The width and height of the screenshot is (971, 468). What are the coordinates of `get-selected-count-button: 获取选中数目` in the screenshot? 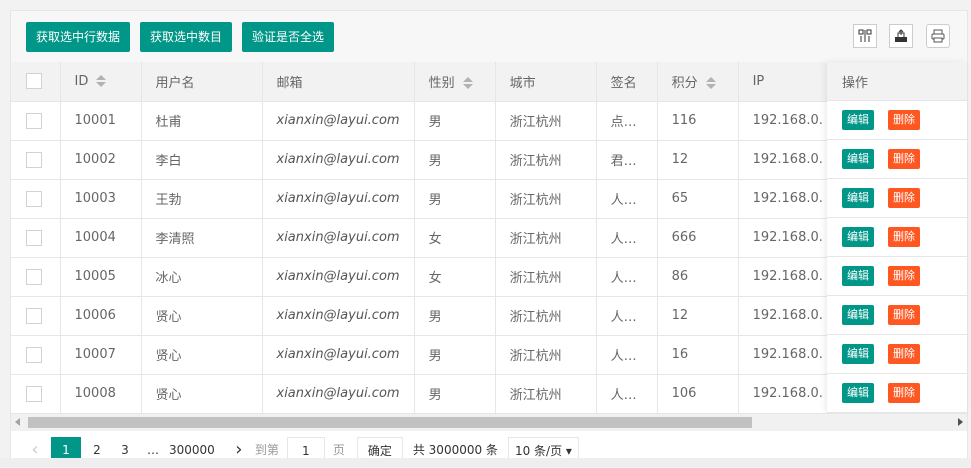 It's located at (186, 37).